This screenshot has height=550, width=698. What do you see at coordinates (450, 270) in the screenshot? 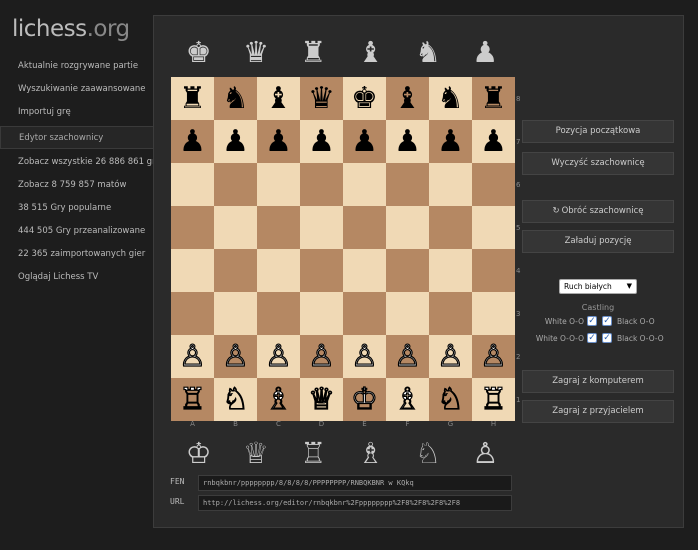
I see `square-g4` at bounding box center [450, 270].